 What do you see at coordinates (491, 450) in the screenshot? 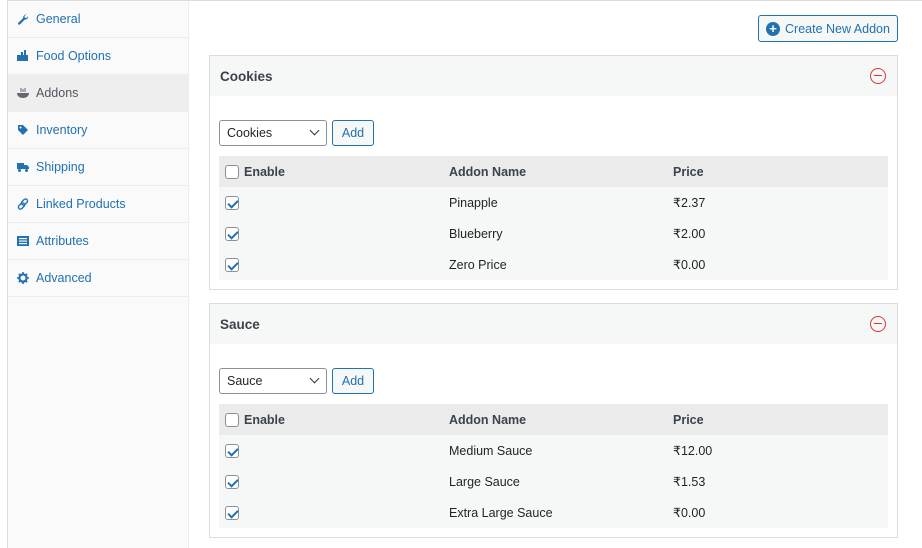
I see `addon-name: Medium Sauce` at bounding box center [491, 450].